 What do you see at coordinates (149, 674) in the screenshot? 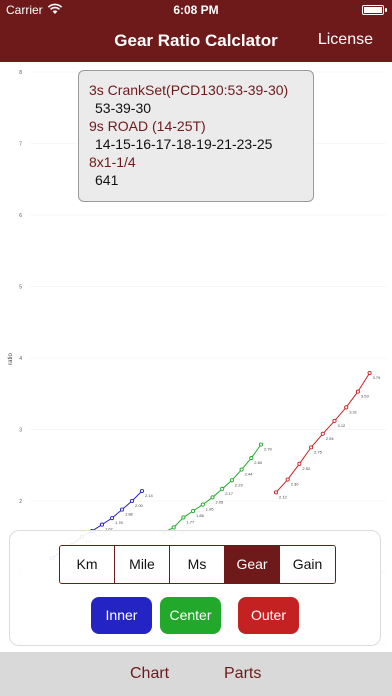
I see `tab-chart: Chart` at bounding box center [149, 674].